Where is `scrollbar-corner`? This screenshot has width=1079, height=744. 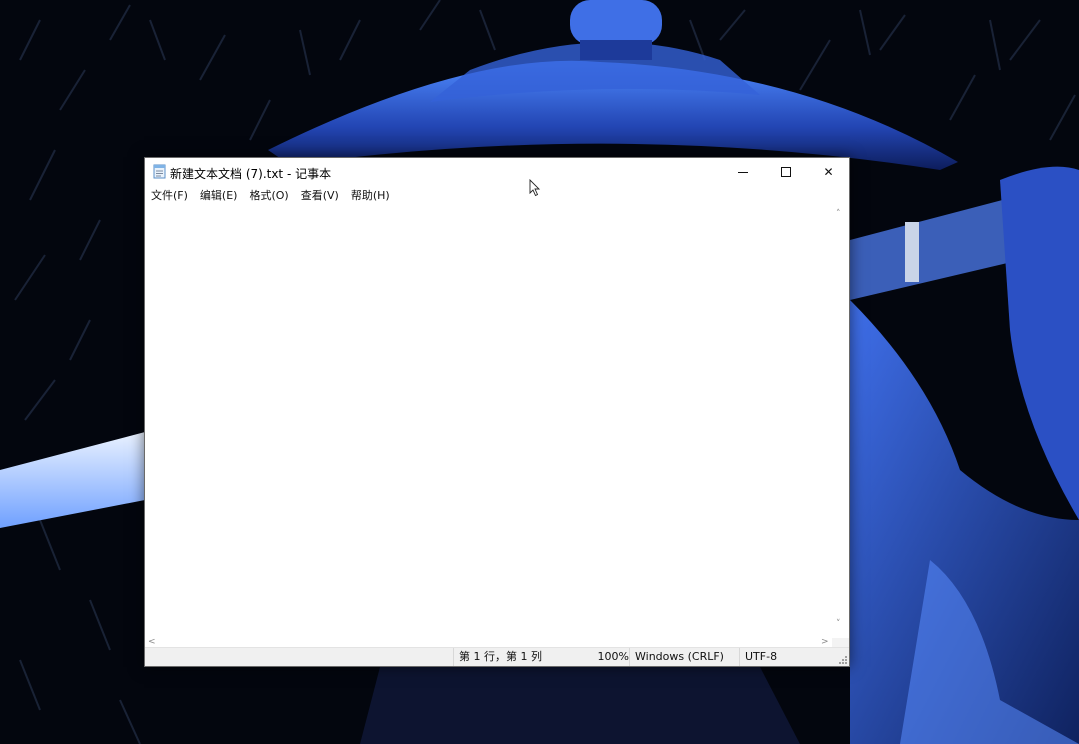 scrollbar-corner is located at coordinates (840, 642).